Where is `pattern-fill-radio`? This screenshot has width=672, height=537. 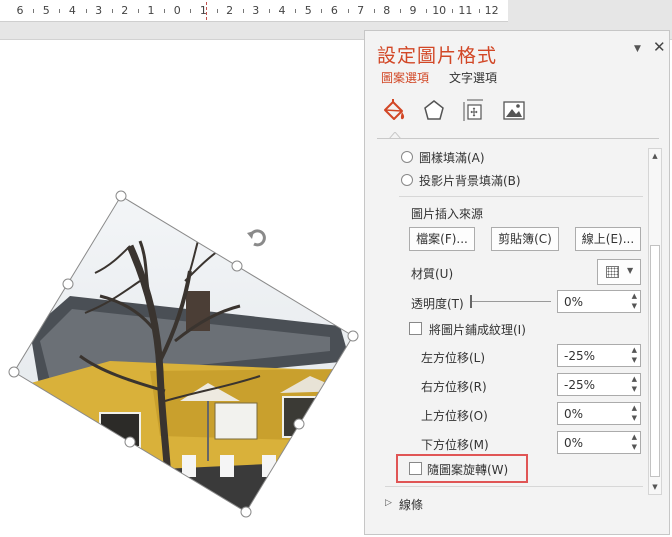
pattern-fill-radio is located at coordinates (407, 157).